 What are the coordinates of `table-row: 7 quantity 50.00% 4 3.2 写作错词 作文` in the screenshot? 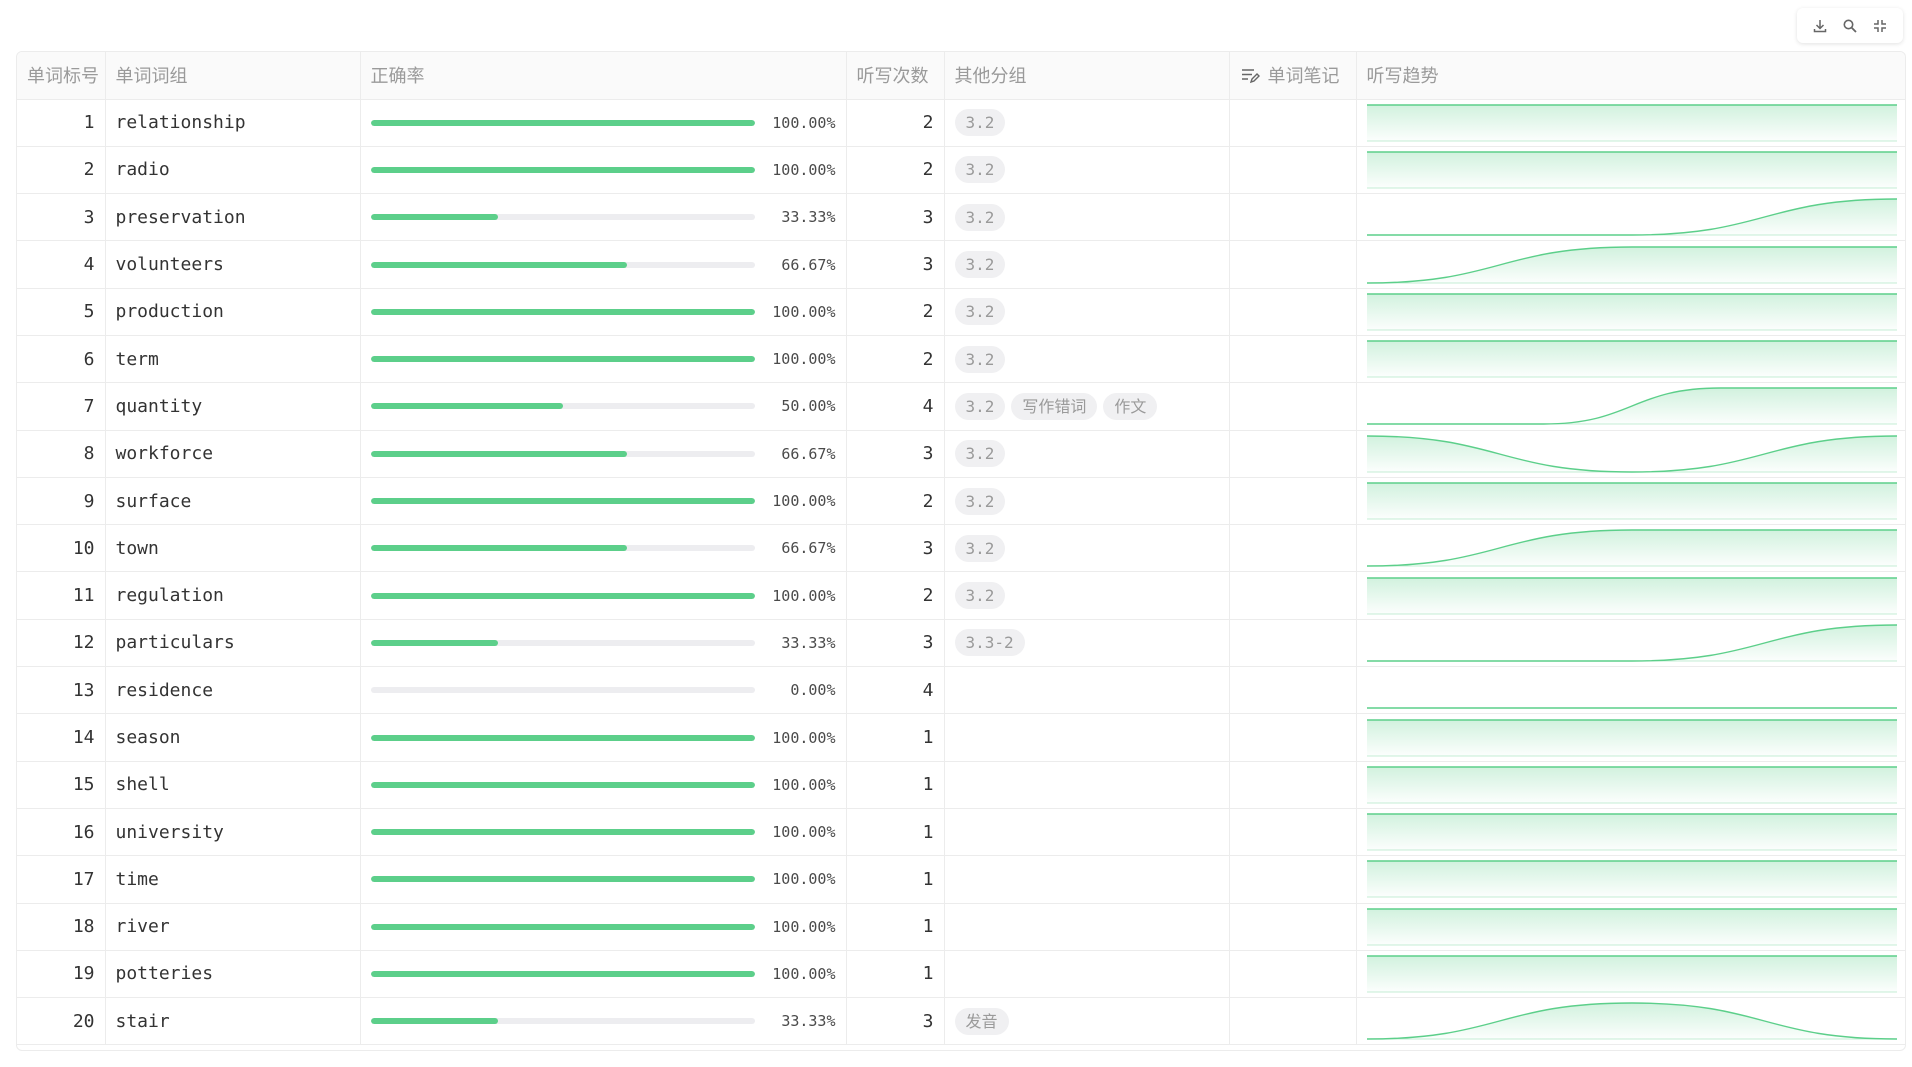 It's located at (961, 406).